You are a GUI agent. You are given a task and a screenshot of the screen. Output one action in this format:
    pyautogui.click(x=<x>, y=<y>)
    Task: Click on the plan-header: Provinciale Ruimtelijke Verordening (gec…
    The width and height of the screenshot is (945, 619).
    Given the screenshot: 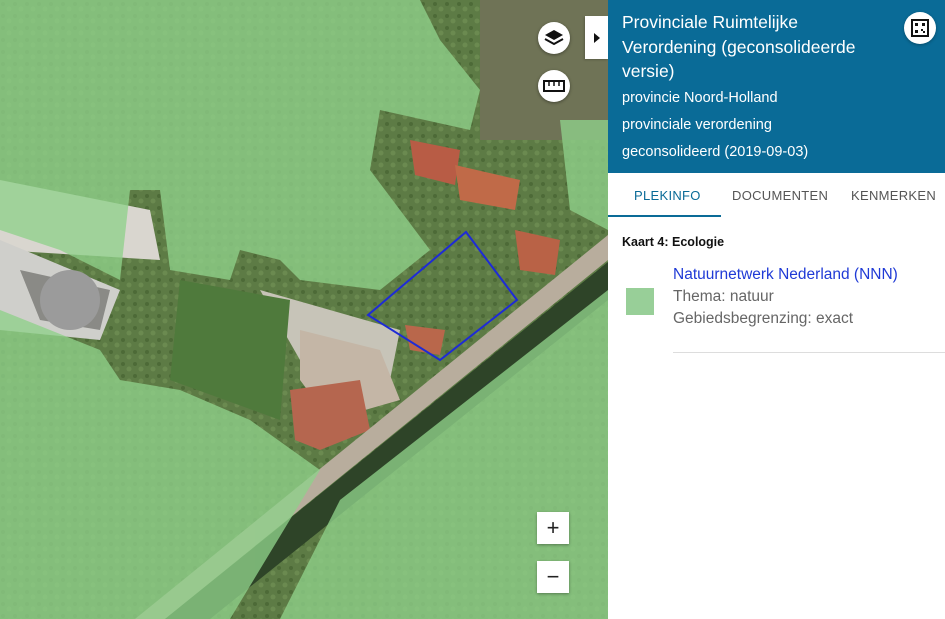 What is the action you would take?
    pyautogui.click(x=776, y=86)
    